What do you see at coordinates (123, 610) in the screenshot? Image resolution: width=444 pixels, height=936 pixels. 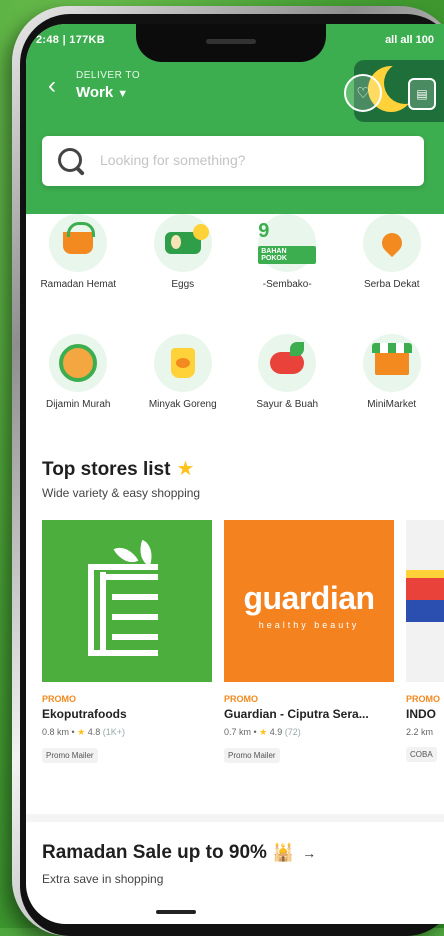 I see `ekoputrafoods-logo-icon` at bounding box center [123, 610].